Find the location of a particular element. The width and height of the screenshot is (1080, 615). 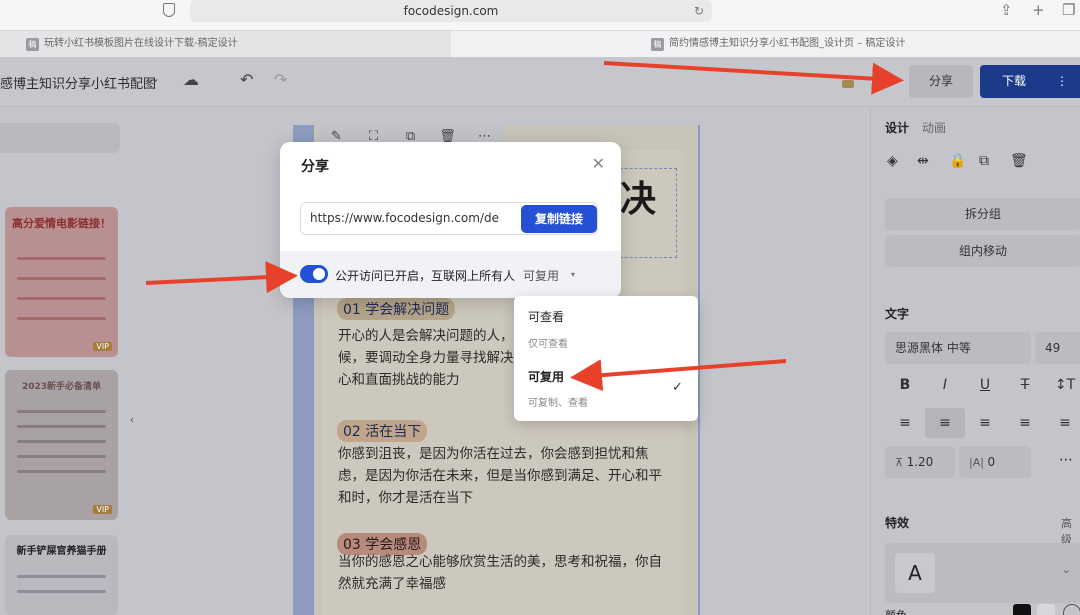

strikethrough-icon: T is located at coordinates (1025, 385).